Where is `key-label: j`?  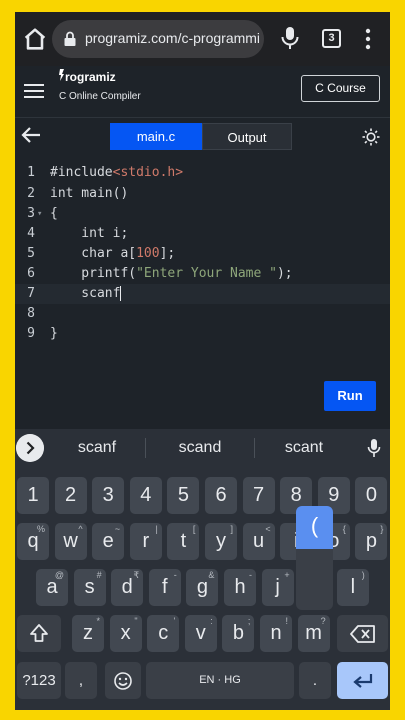
key-label: j is located at coordinates (277, 587).